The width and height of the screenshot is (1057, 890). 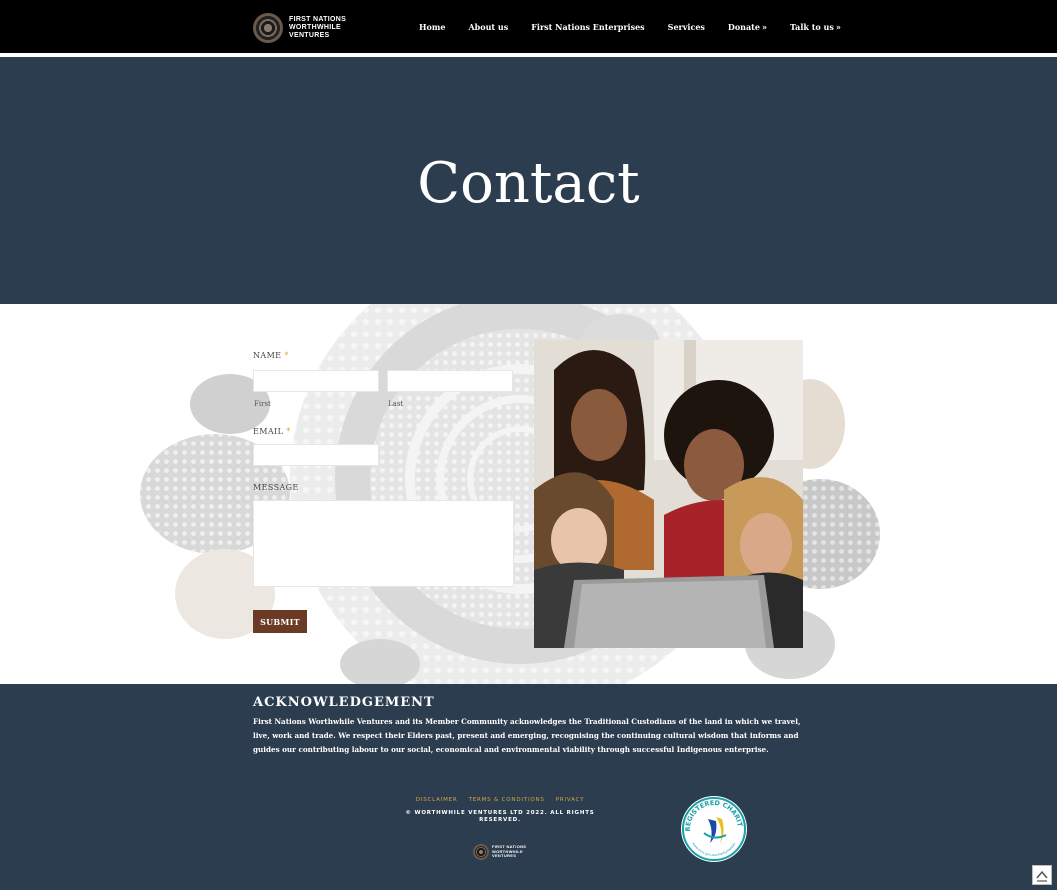 What do you see at coordinates (268, 431) in the screenshot?
I see `email-label-text: EMAIL` at bounding box center [268, 431].